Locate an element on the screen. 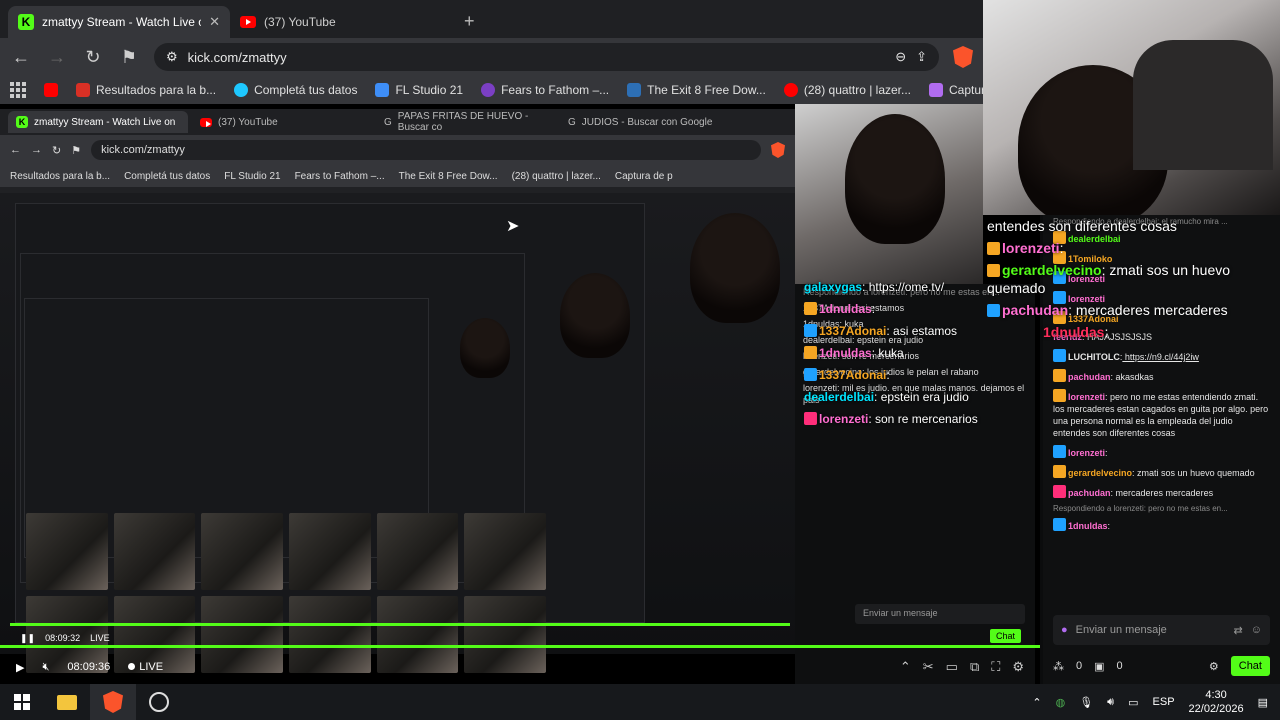  chat-input-placeholder: Enviar un mensaje is located at coordinates (1121, 630).